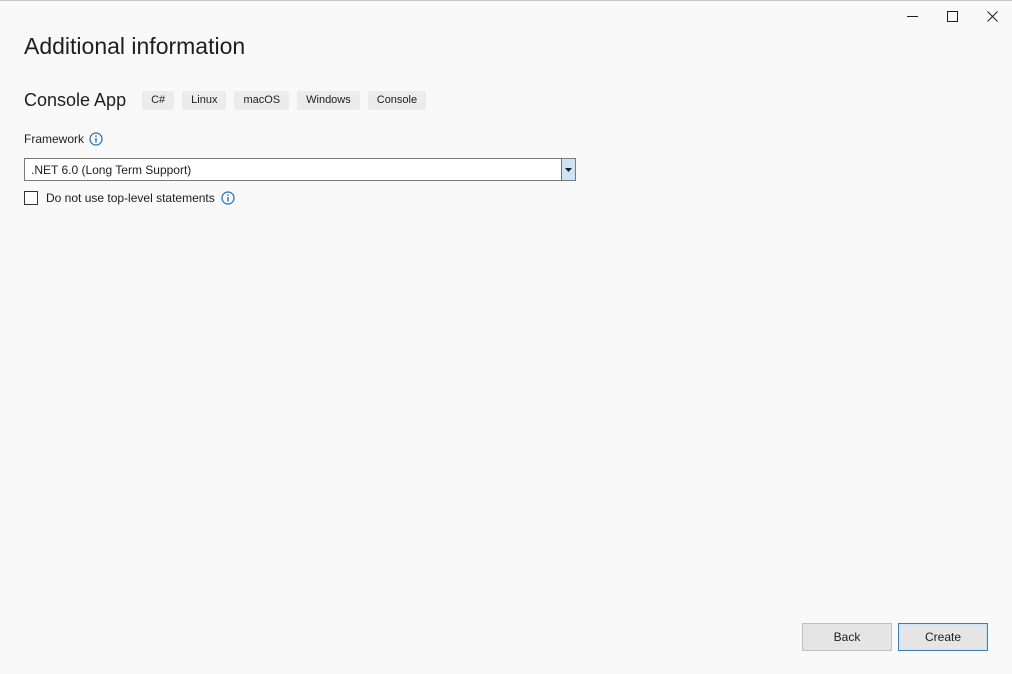  I want to click on minimize-icon, so click(912, 16).